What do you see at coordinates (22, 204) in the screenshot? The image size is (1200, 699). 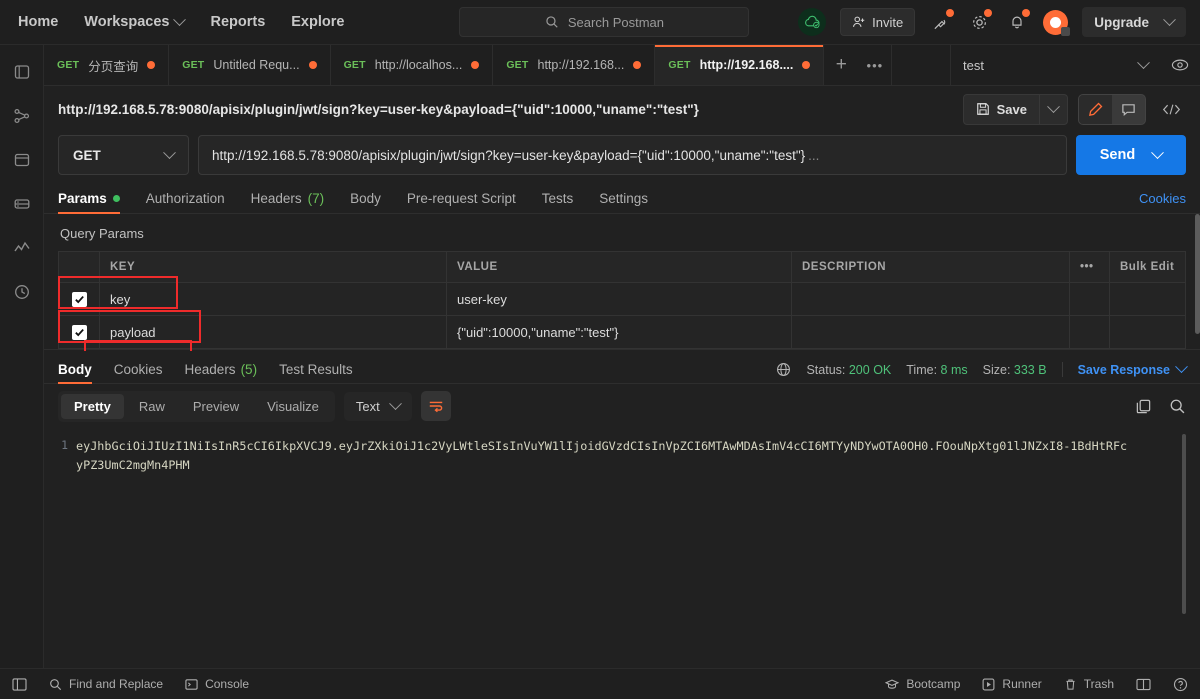 I see `mock-servers-icon` at bounding box center [22, 204].